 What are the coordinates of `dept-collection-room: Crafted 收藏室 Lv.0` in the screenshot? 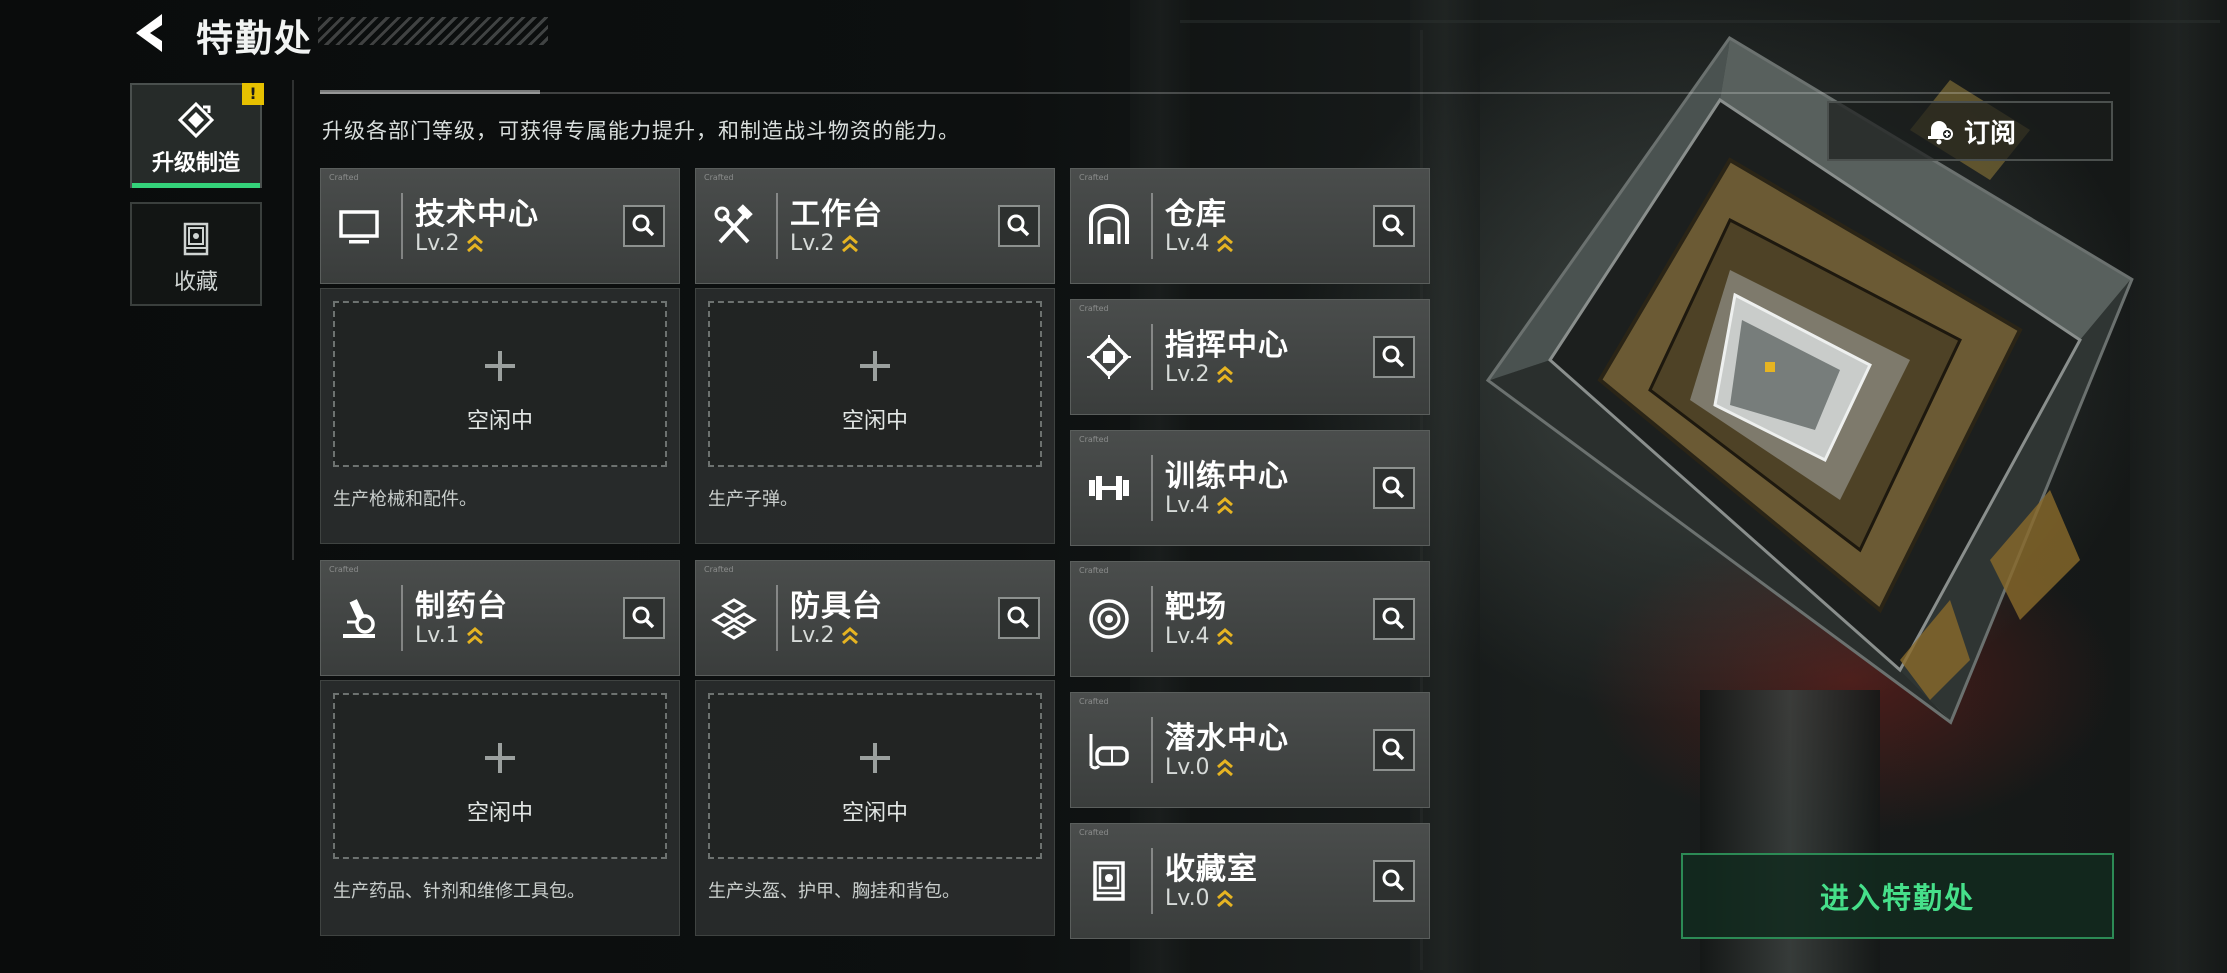 It's located at (1250, 881).